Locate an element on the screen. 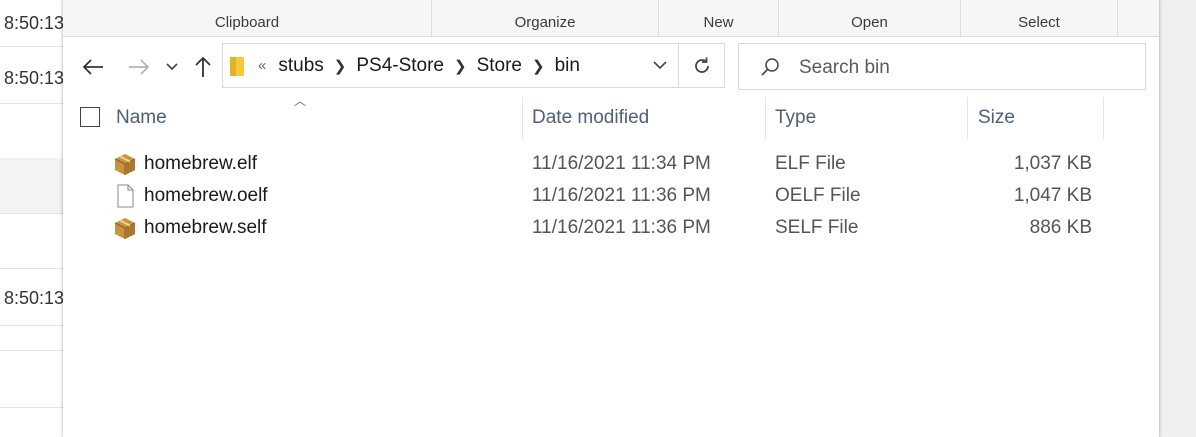 This screenshot has height=437, width=1196. ribbon: Clipboard Organize New Open Select is located at coordinates (611, 18).